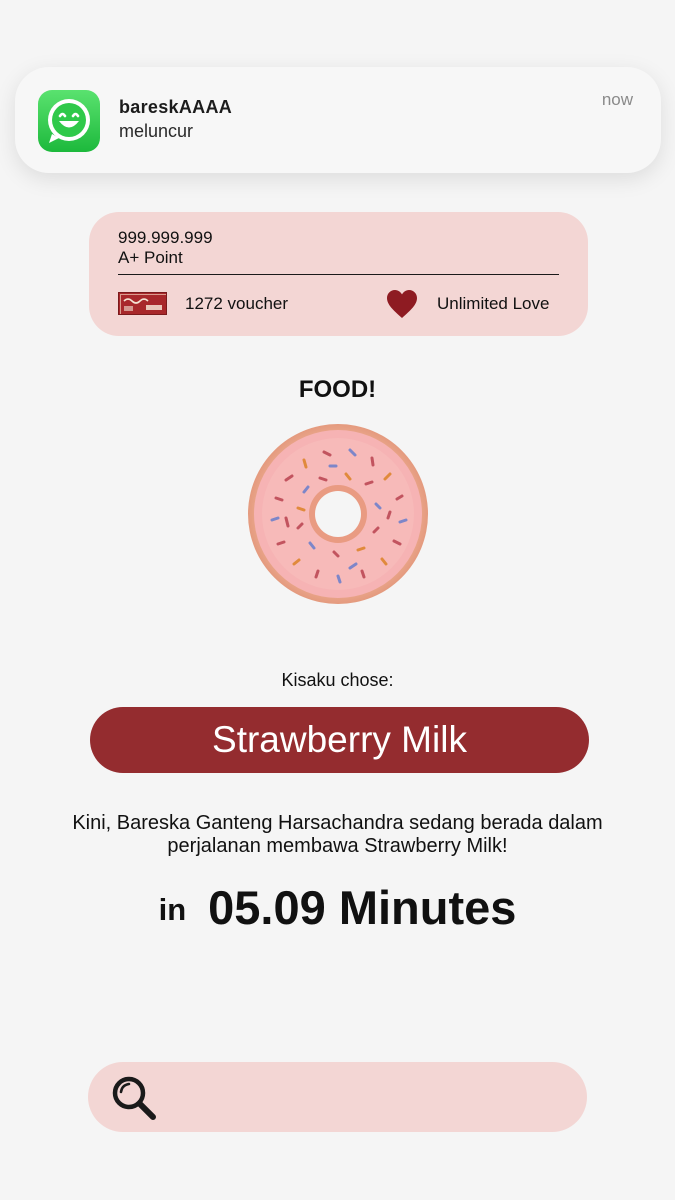  I want to click on discount-ticket-icon, so click(142, 303).